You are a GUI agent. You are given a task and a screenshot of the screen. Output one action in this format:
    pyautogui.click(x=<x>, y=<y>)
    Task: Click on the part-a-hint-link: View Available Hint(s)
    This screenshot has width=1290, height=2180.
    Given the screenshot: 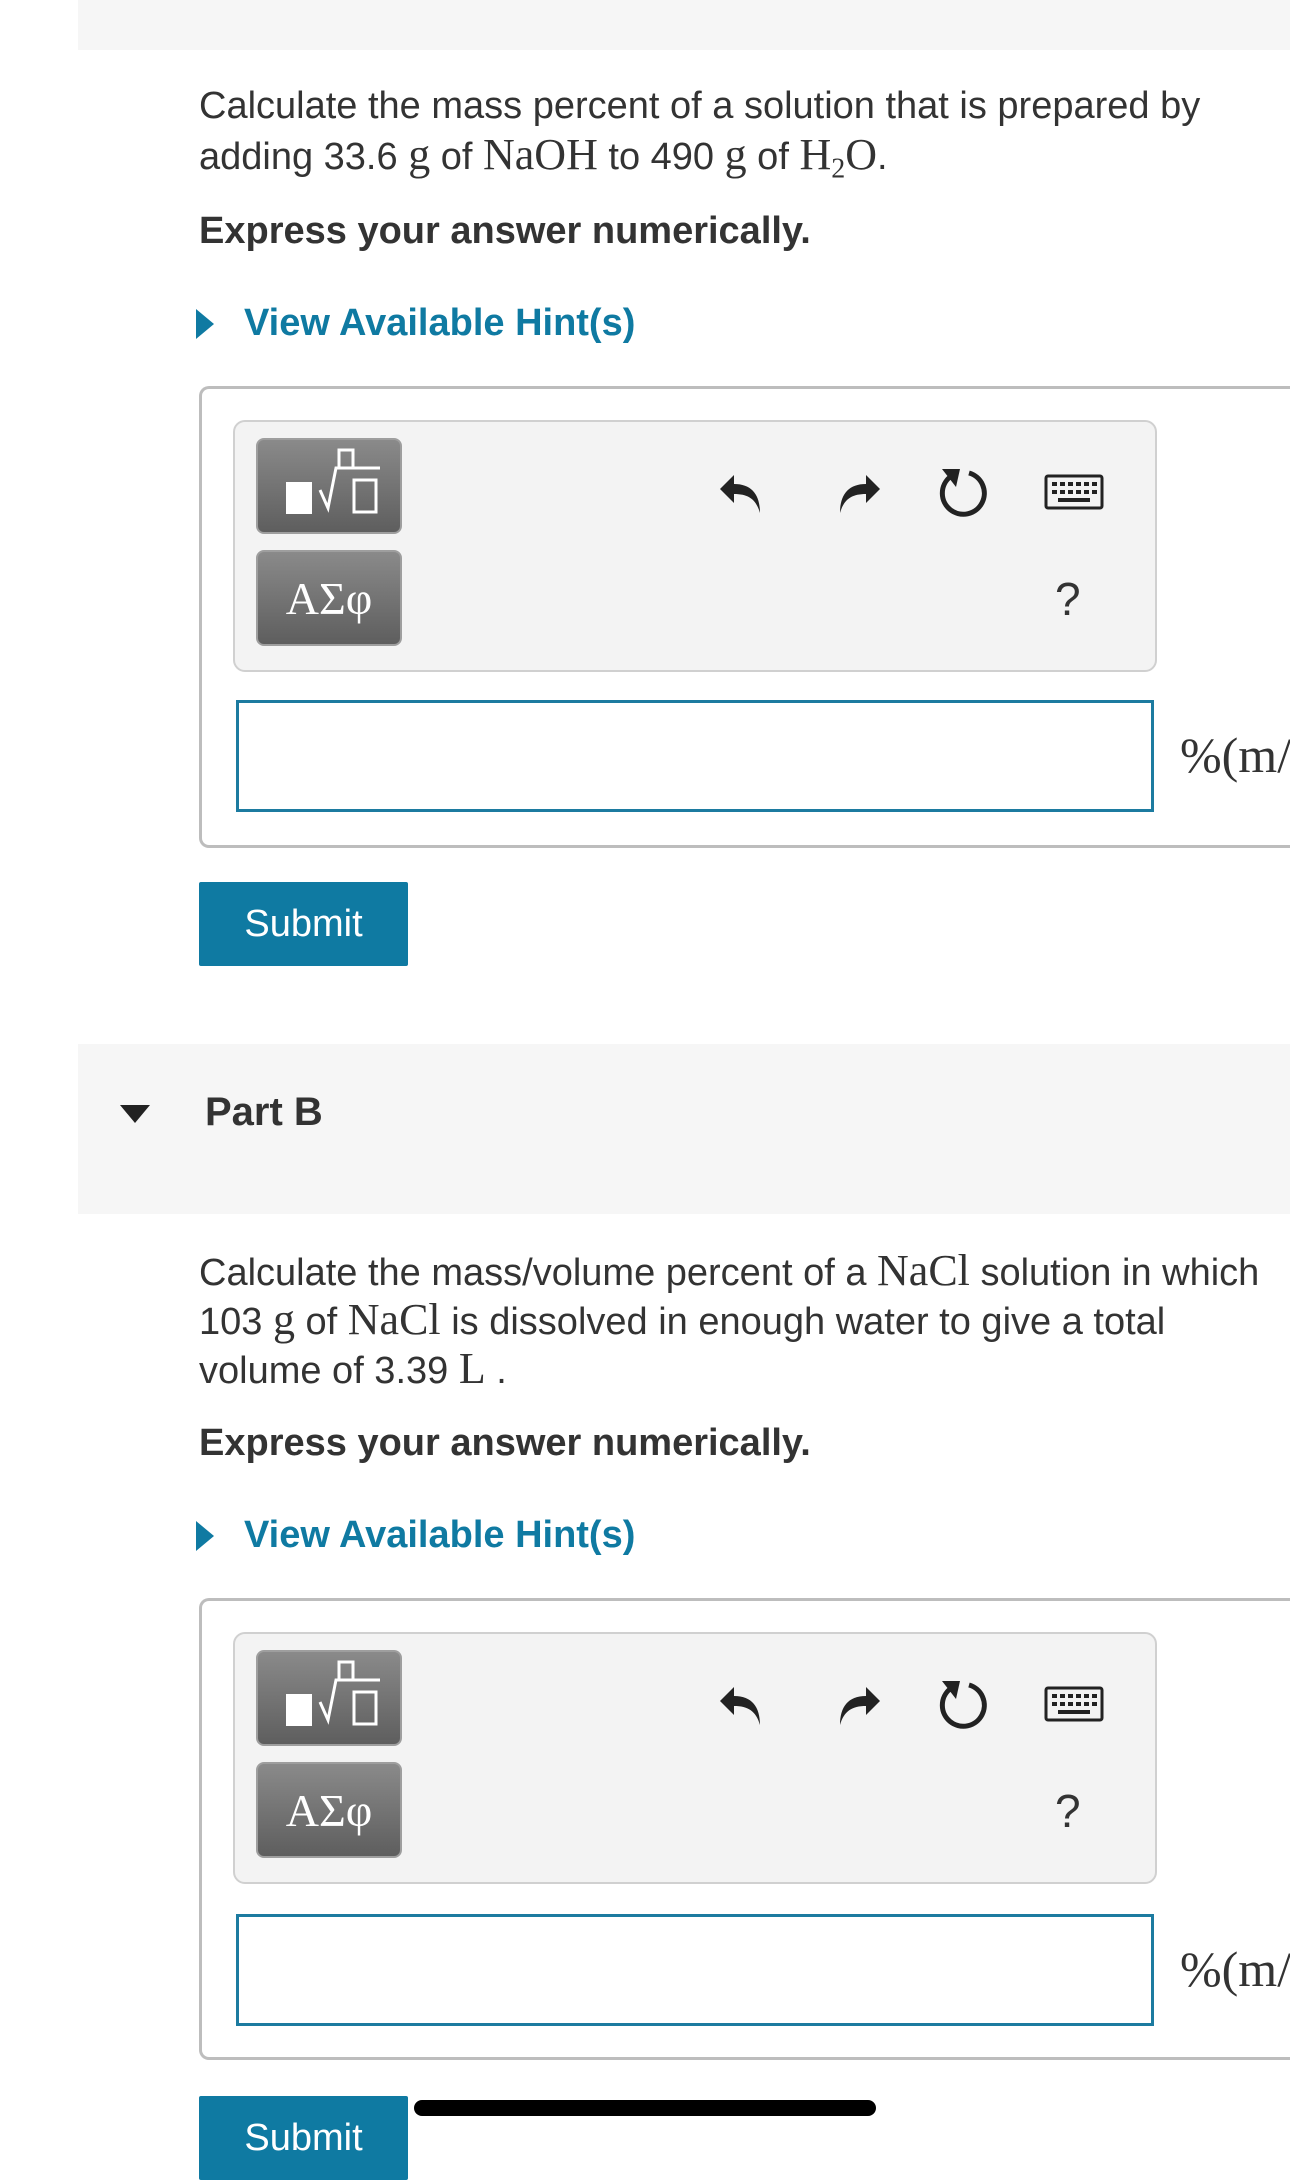 What is the action you would take?
    pyautogui.click(x=415, y=323)
    